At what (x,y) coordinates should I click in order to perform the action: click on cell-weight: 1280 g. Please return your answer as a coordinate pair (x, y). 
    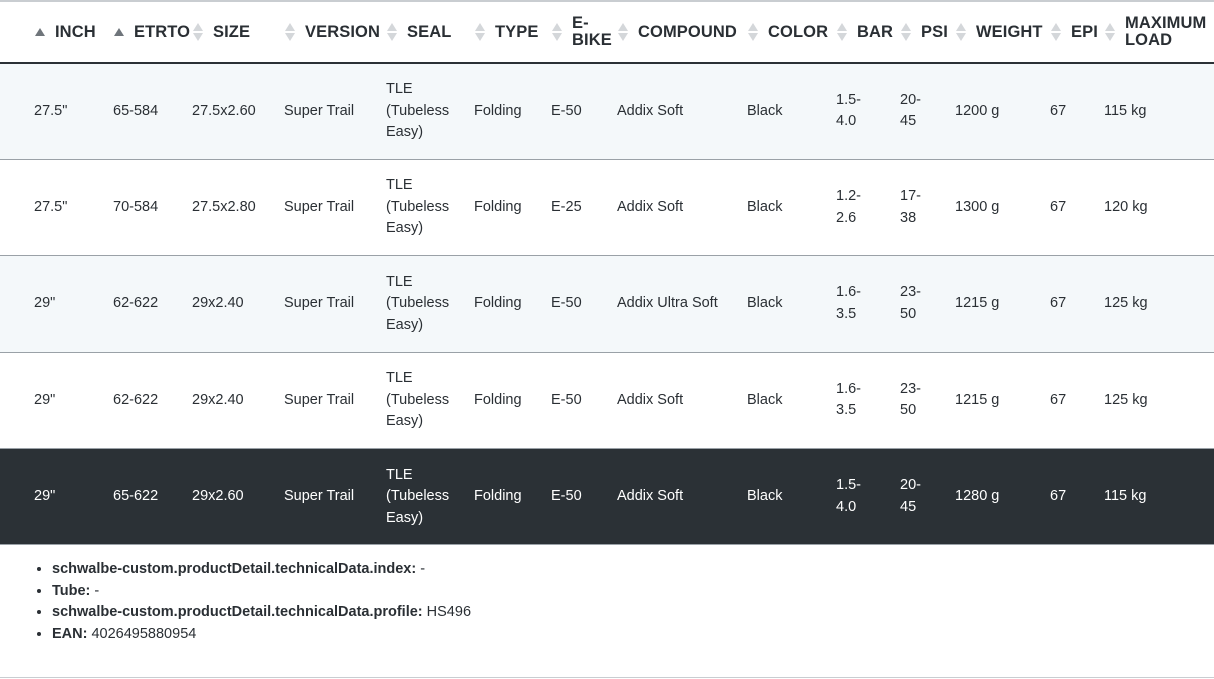
    Looking at the image, I should click on (1002, 497).